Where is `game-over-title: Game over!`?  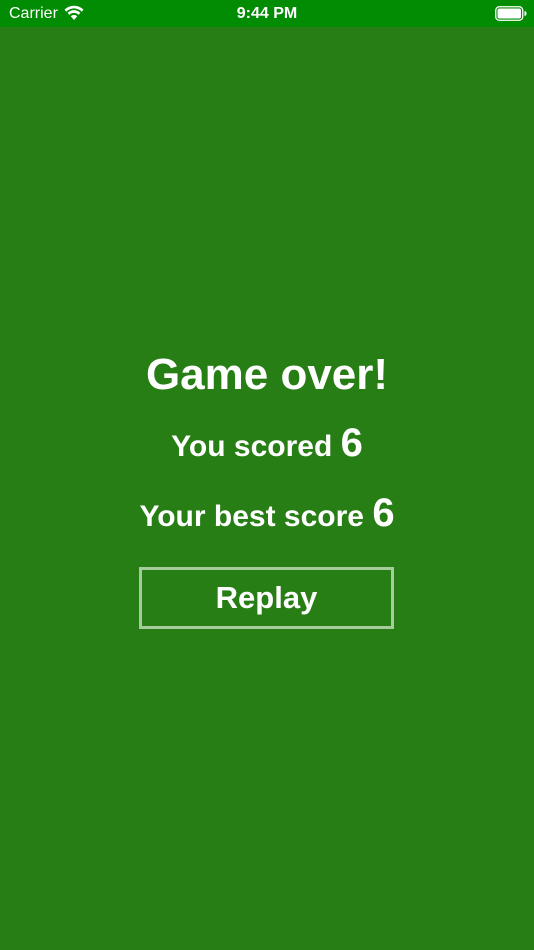
game-over-title: Game over! is located at coordinates (267, 374).